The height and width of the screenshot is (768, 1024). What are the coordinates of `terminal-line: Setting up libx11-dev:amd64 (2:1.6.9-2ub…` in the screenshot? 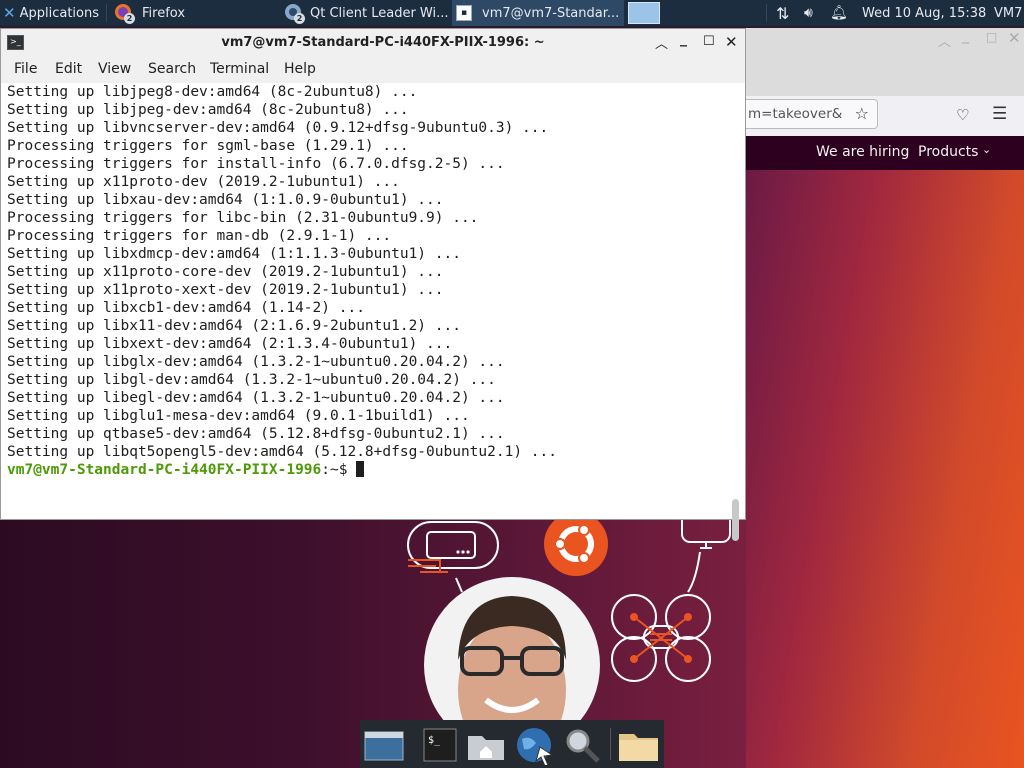 It's located at (234, 326).